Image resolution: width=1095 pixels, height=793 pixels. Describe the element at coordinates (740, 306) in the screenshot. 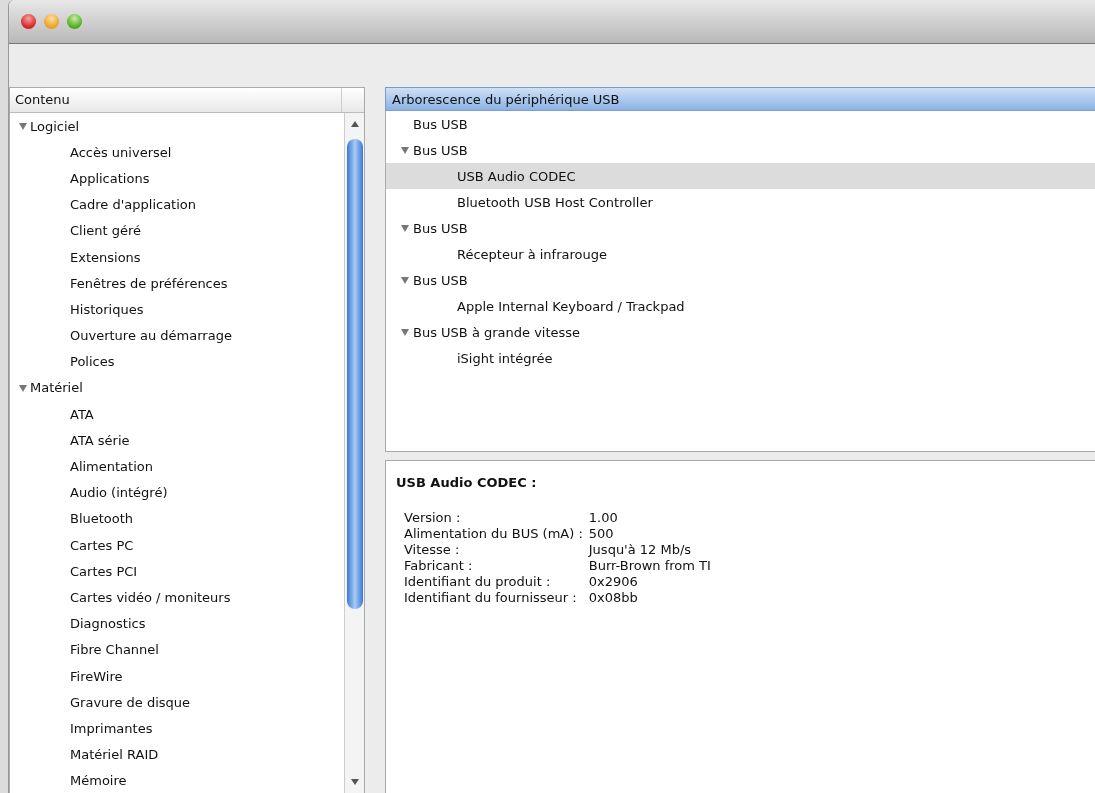

I see `tree-row: Apple Internal Keyboard / Trackpad` at that location.